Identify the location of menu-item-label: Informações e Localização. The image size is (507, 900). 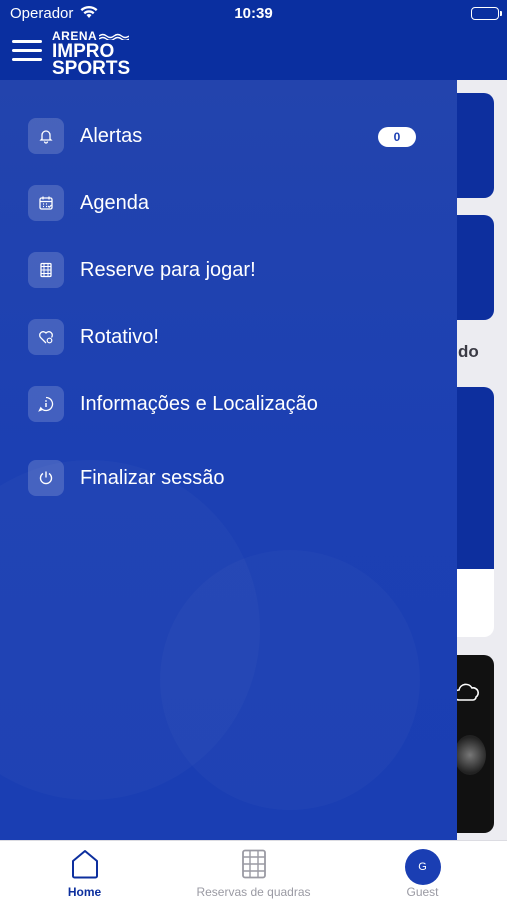
(199, 403).